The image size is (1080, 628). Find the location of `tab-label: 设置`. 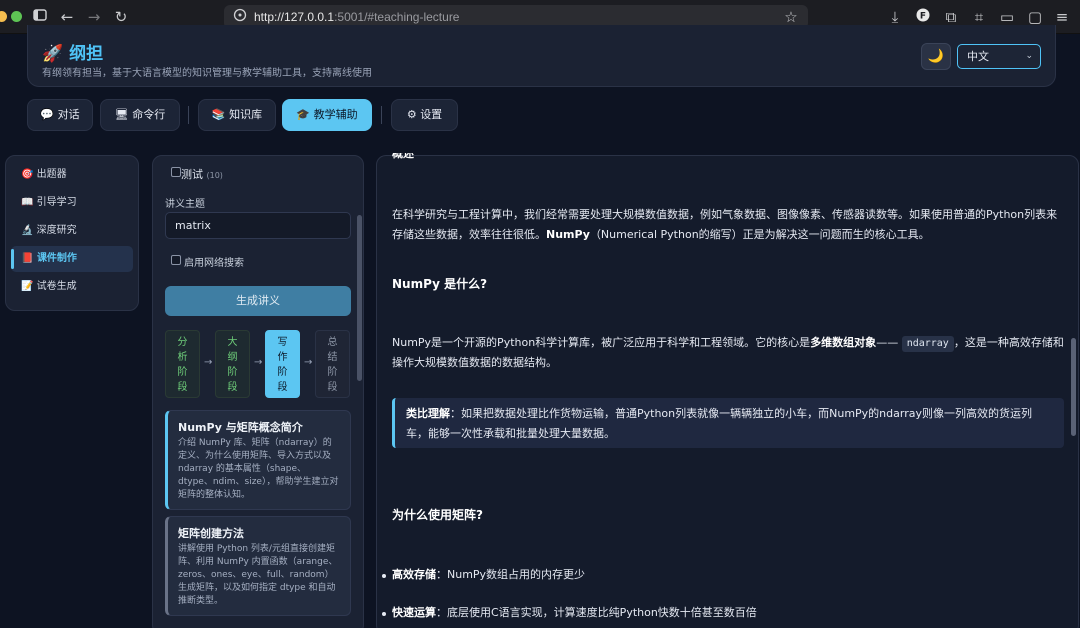

tab-label: 设置 is located at coordinates (431, 114).